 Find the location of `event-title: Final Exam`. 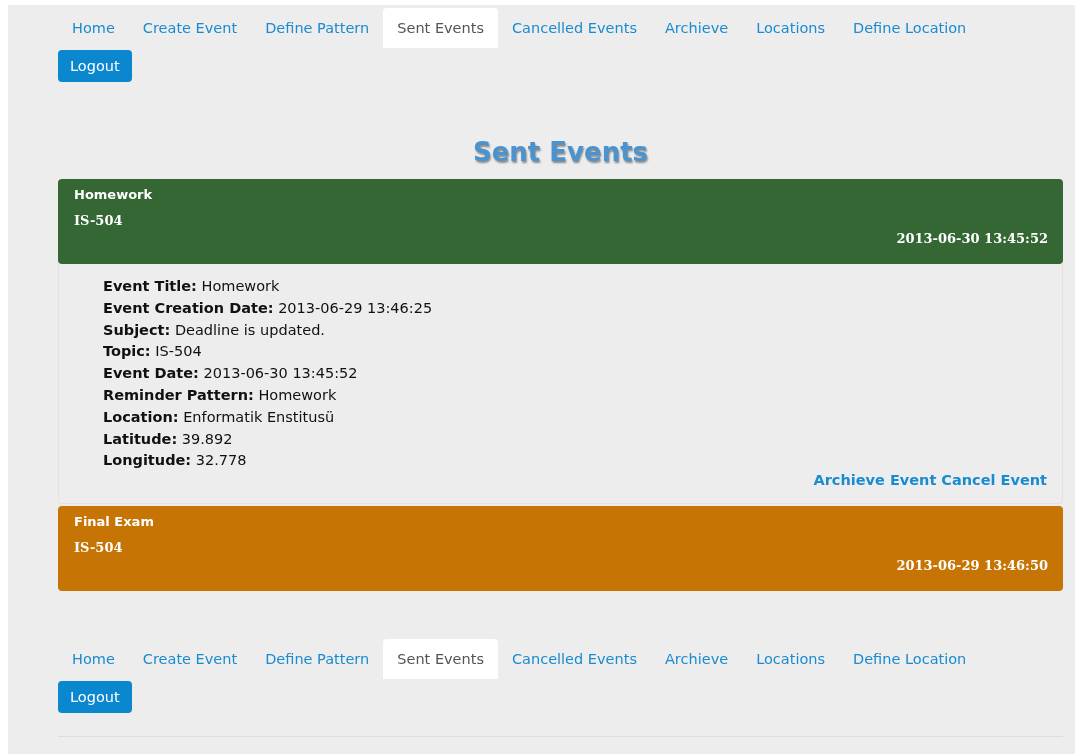

event-title: Final Exam is located at coordinates (114, 522).